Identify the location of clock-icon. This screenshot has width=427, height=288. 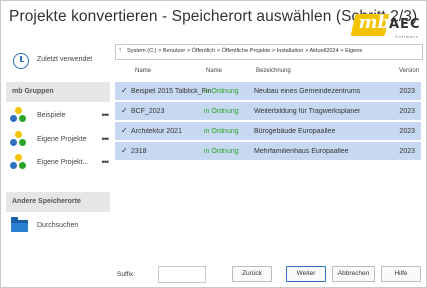
(21, 61).